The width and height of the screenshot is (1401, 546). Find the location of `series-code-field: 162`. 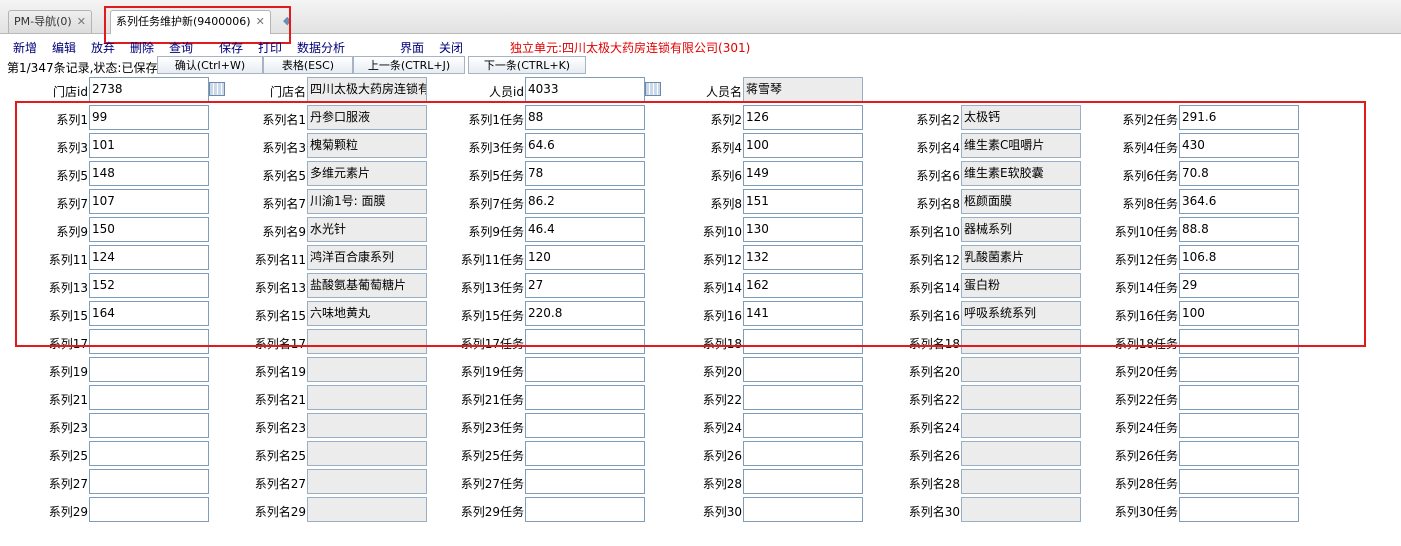

series-code-field: 162 is located at coordinates (803, 285).